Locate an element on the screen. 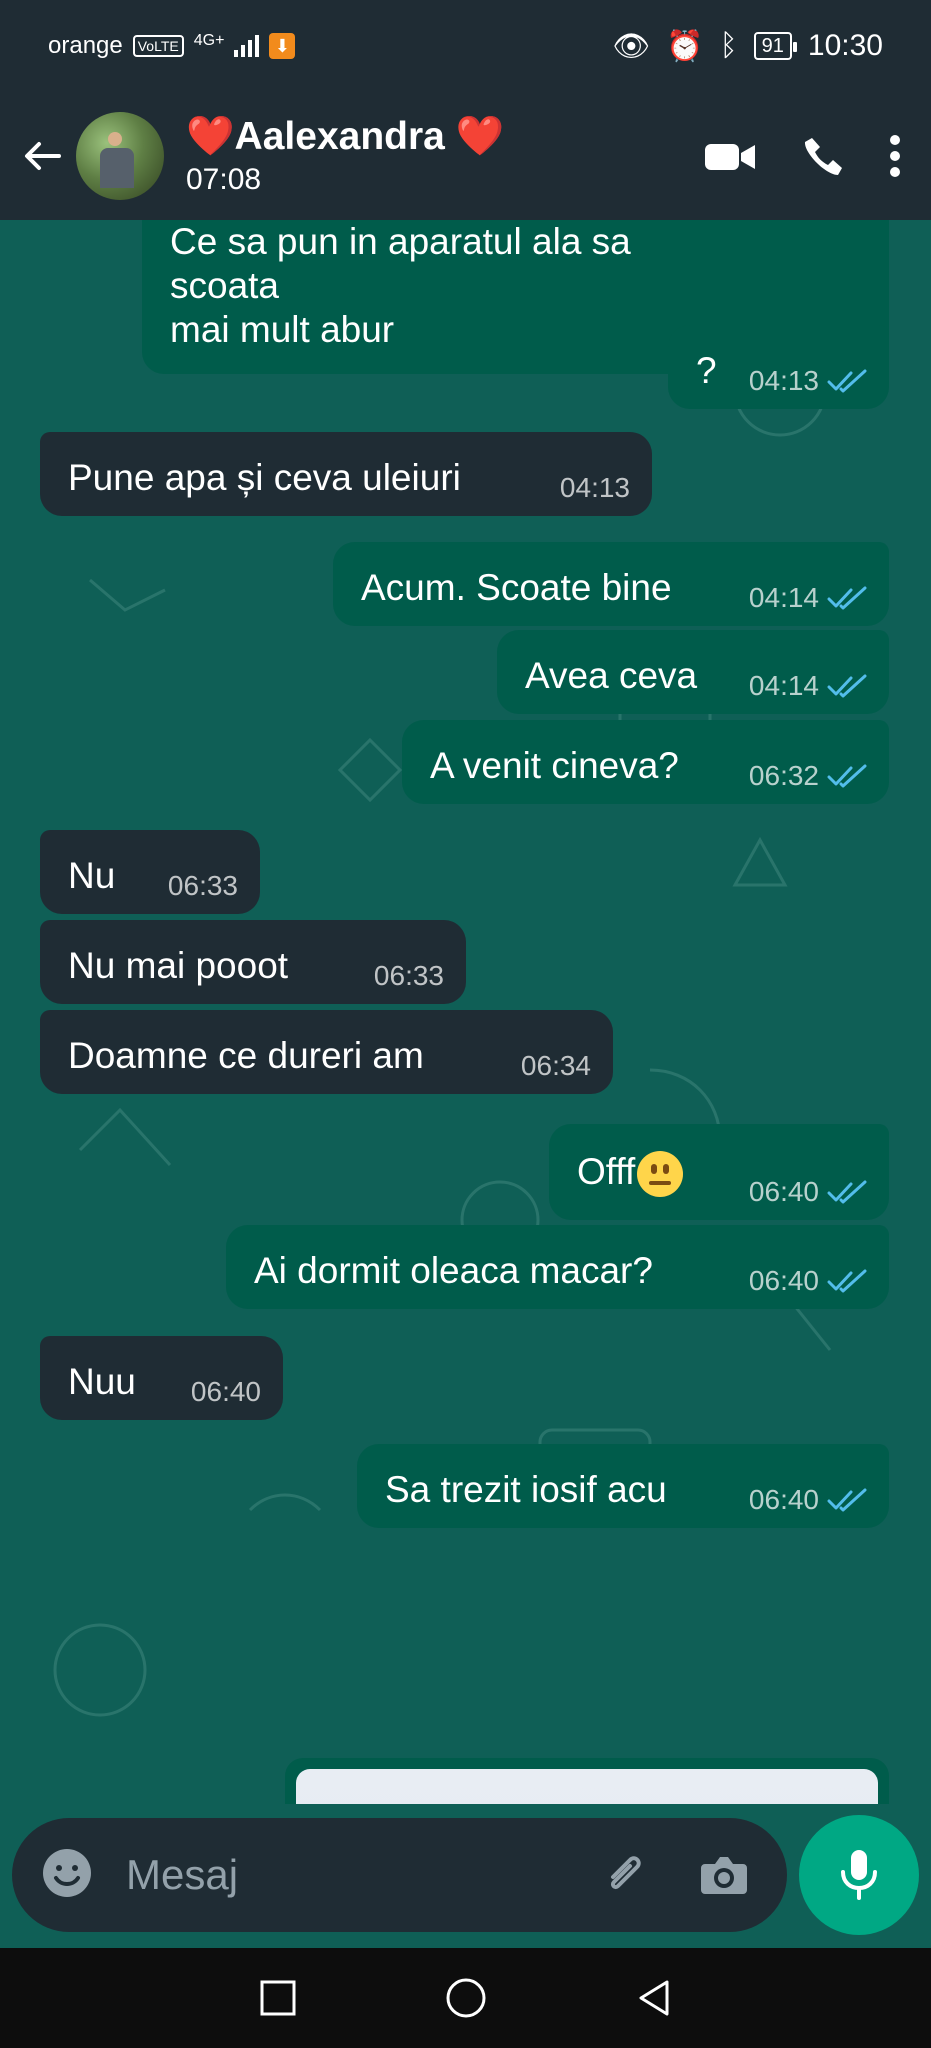 The height and width of the screenshot is (2048, 931). message-text: Pune apa și ceva uleiuri is located at coordinates (264, 477).